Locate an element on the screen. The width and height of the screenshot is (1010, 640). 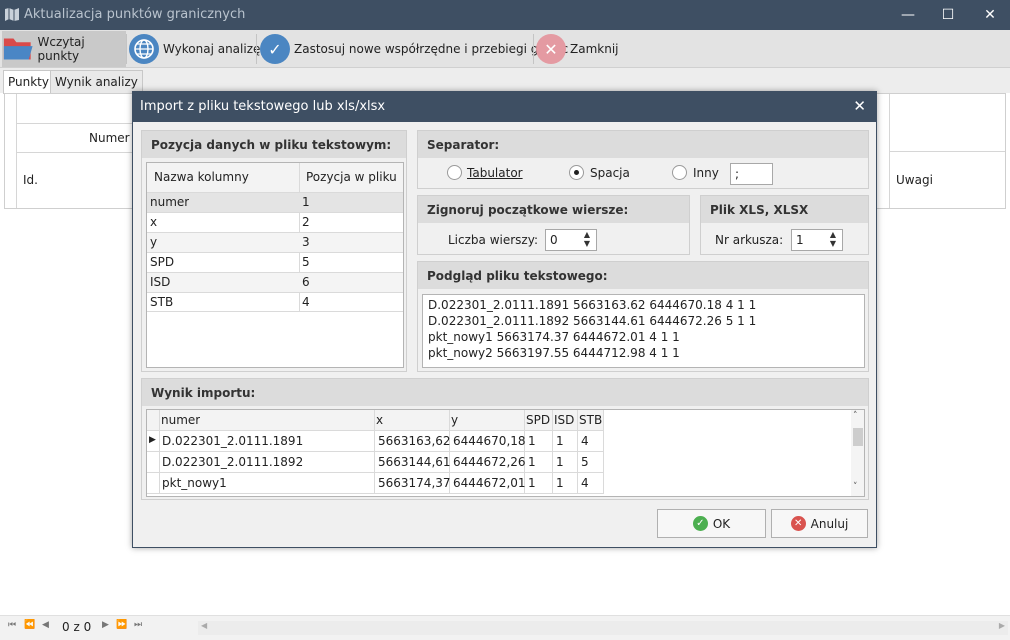
other-separator-radio is located at coordinates (679, 172).